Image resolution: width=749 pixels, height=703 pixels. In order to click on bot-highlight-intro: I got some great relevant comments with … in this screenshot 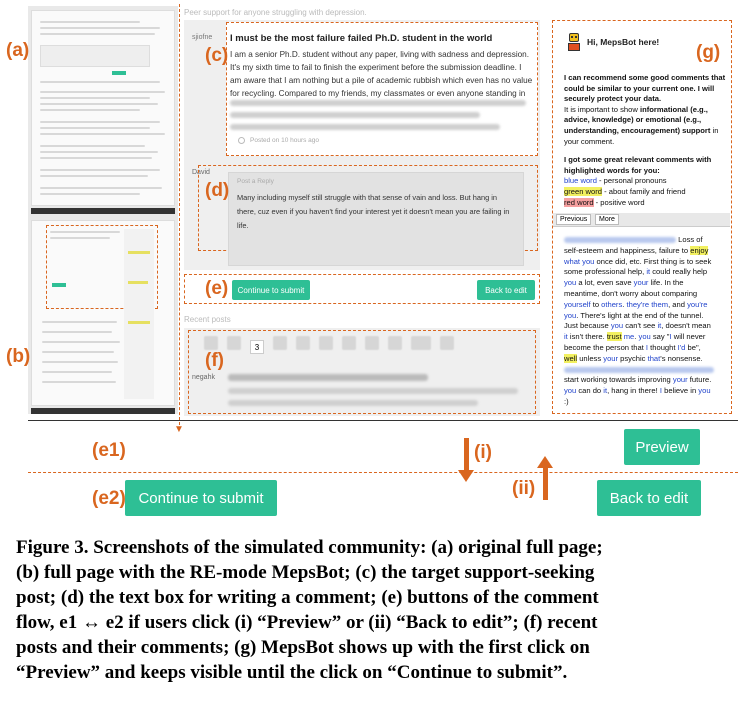, I will do `click(638, 165)`.